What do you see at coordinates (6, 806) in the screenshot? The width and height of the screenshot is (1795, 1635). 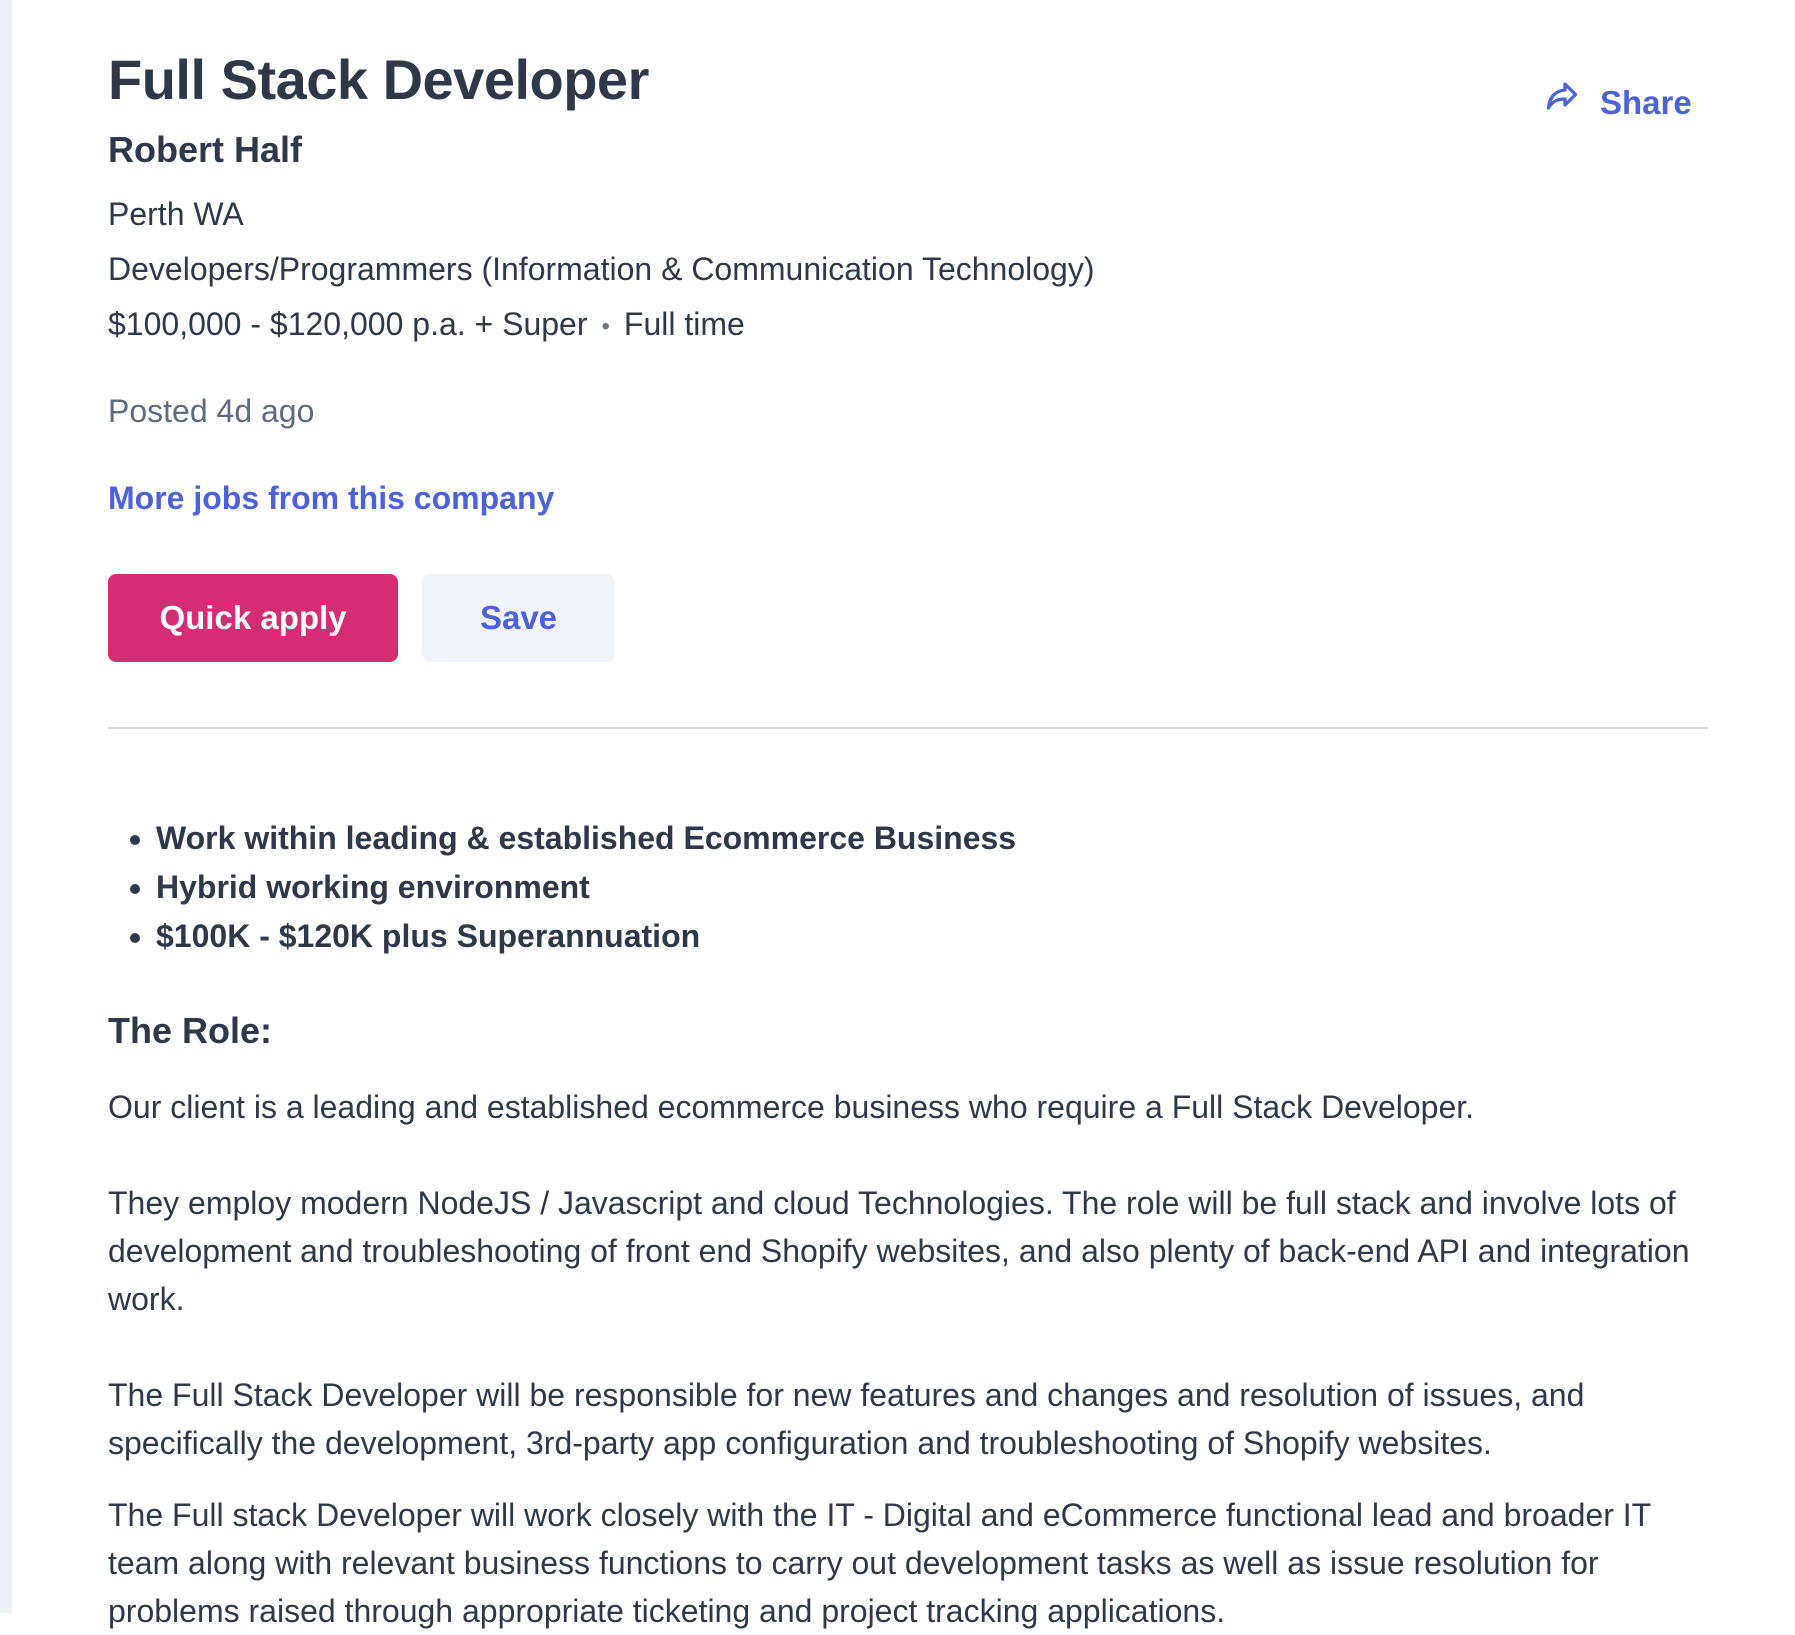 I see `left-panel-edge` at bounding box center [6, 806].